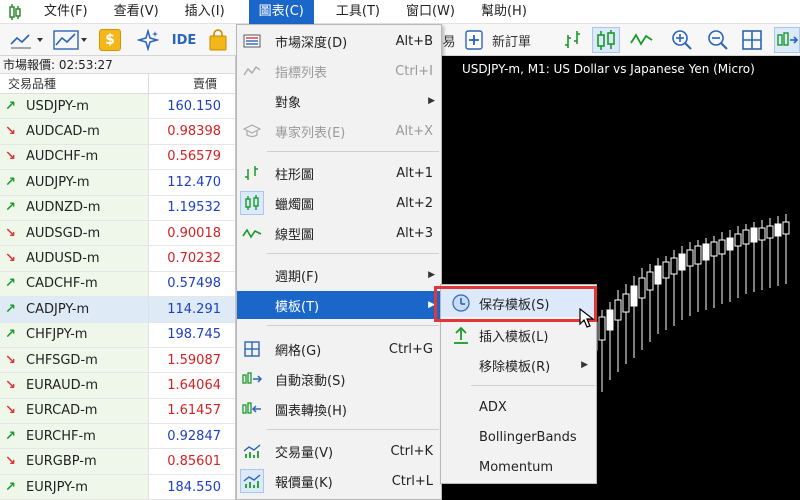 Image resolution: width=800 pixels, height=500 pixels. Describe the element at coordinates (184, 40) in the screenshot. I see `ide-button: IDE` at that location.